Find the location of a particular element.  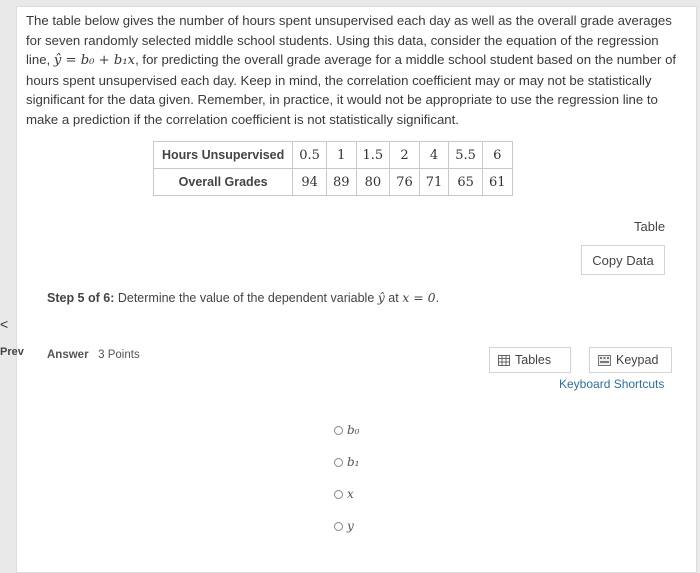

answer-tools: Tables Keypad is located at coordinates (580, 360).